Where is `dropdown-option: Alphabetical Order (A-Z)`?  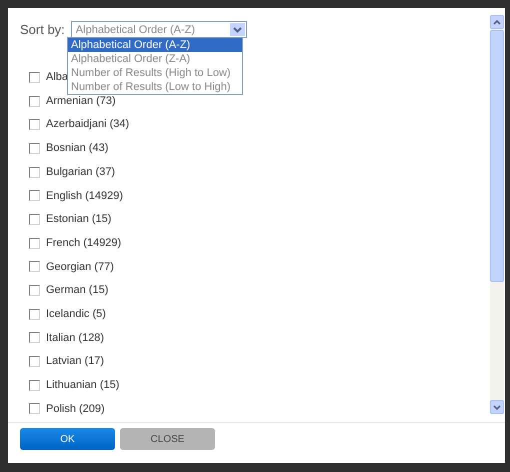 dropdown-option: Alphabetical Order (A-Z) is located at coordinates (155, 45).